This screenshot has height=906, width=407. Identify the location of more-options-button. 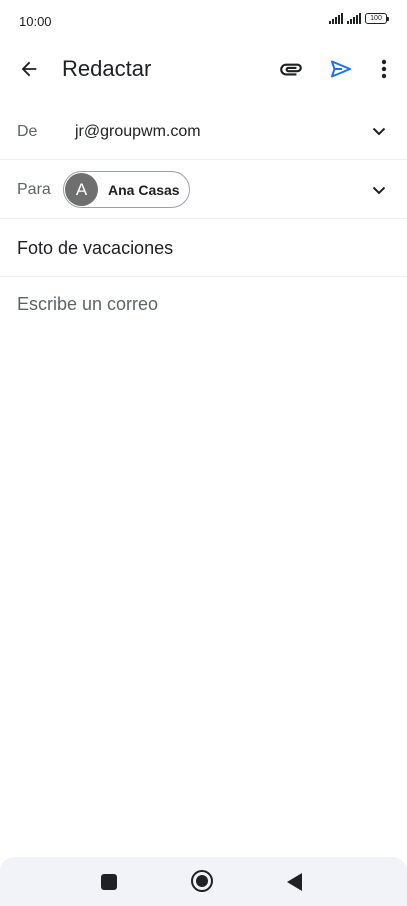
(384, 69).